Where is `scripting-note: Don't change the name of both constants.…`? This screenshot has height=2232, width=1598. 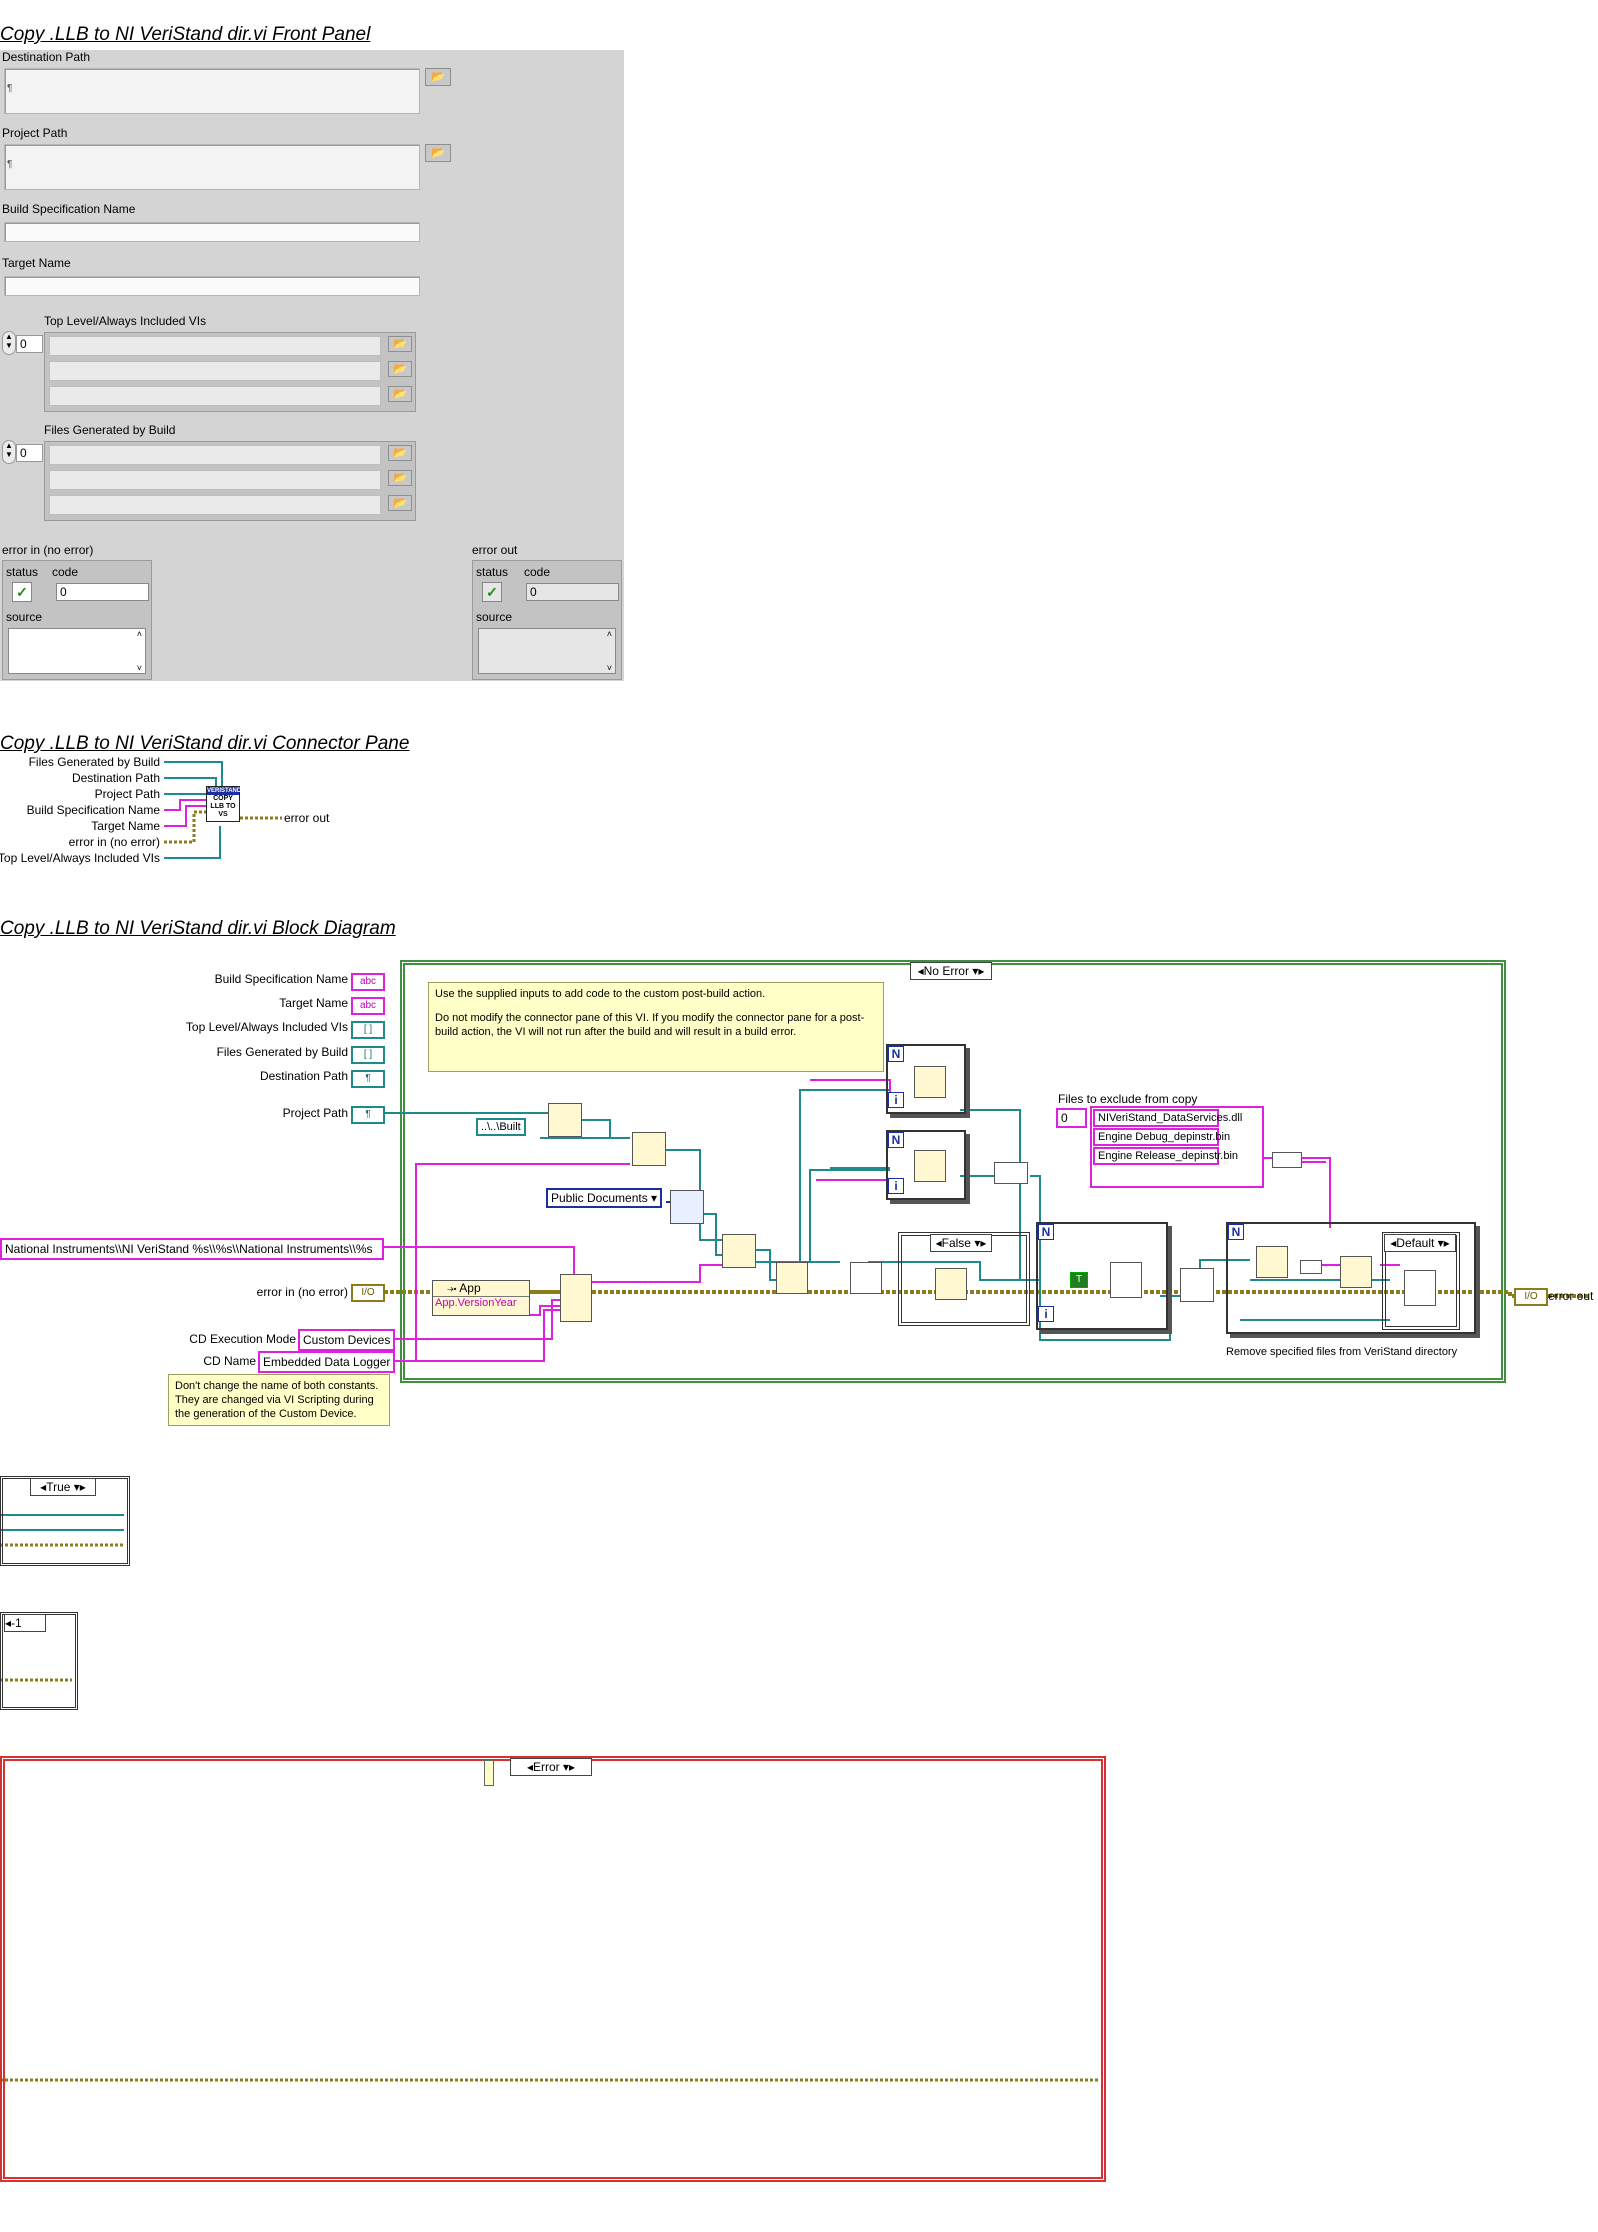 scripting-note: Don't change the name of both constants.… is located at coordinates (279, 1400).